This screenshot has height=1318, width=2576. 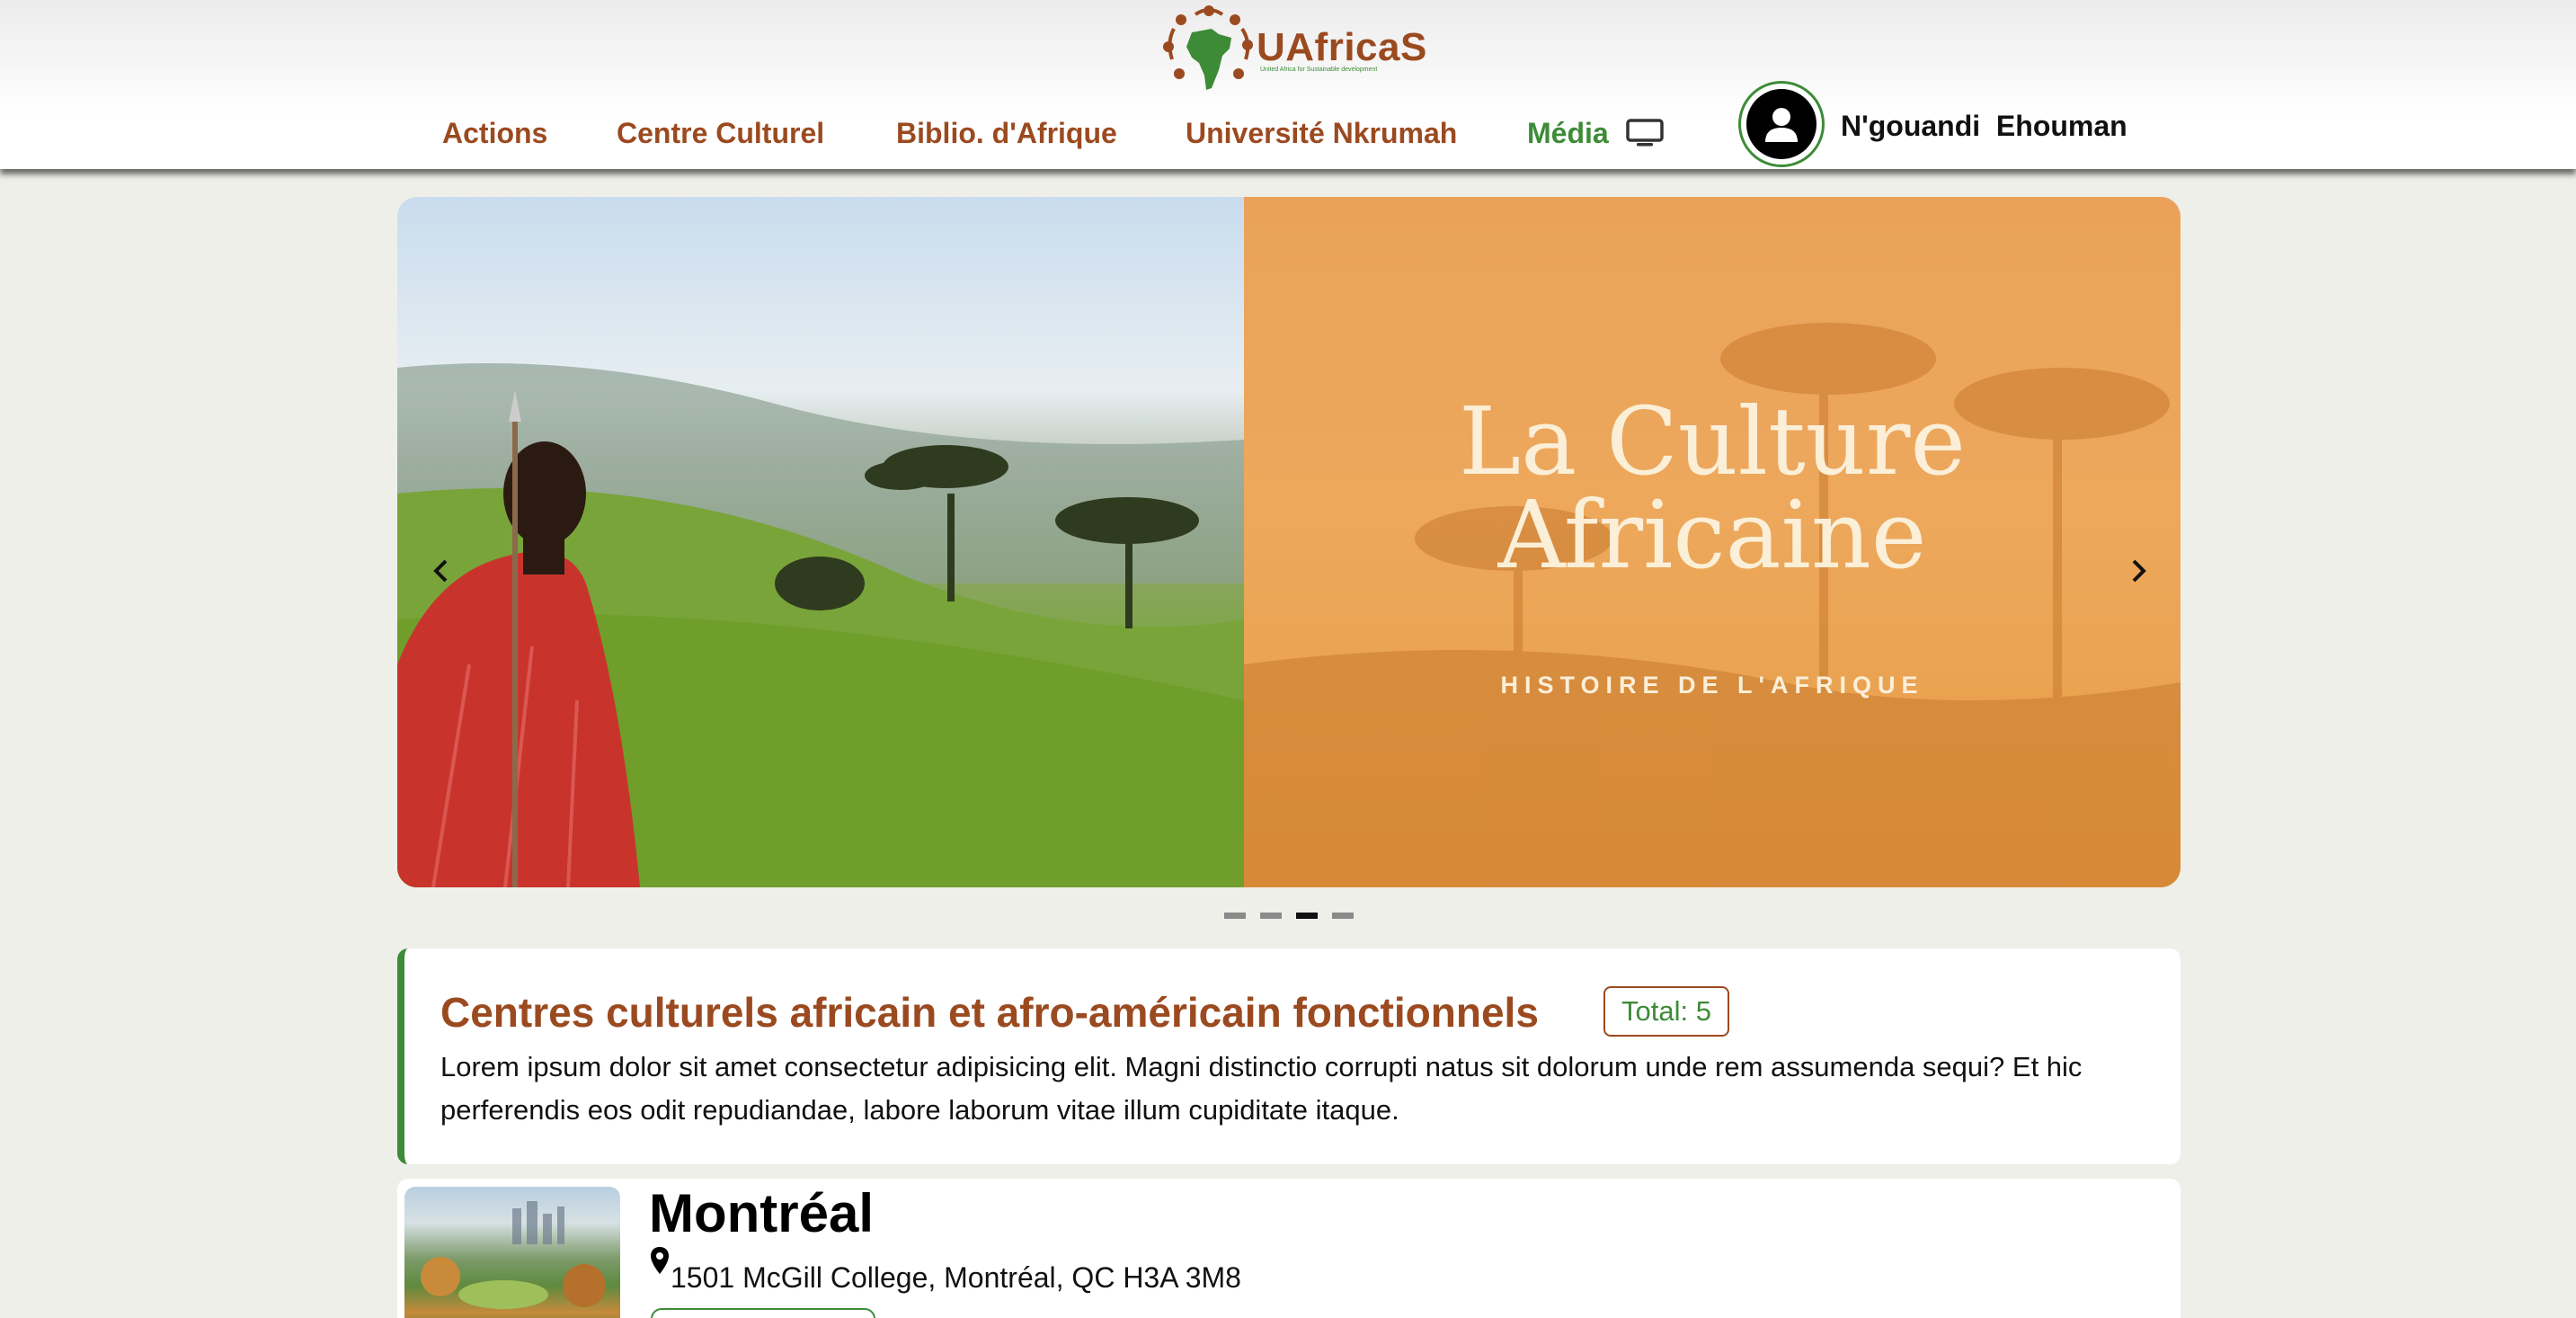 What do you see at coordinates (720, 133) in the screenshot?
I see `nav-item-centre-culturel: Centre Culturel` at bounding box center [720, 133].